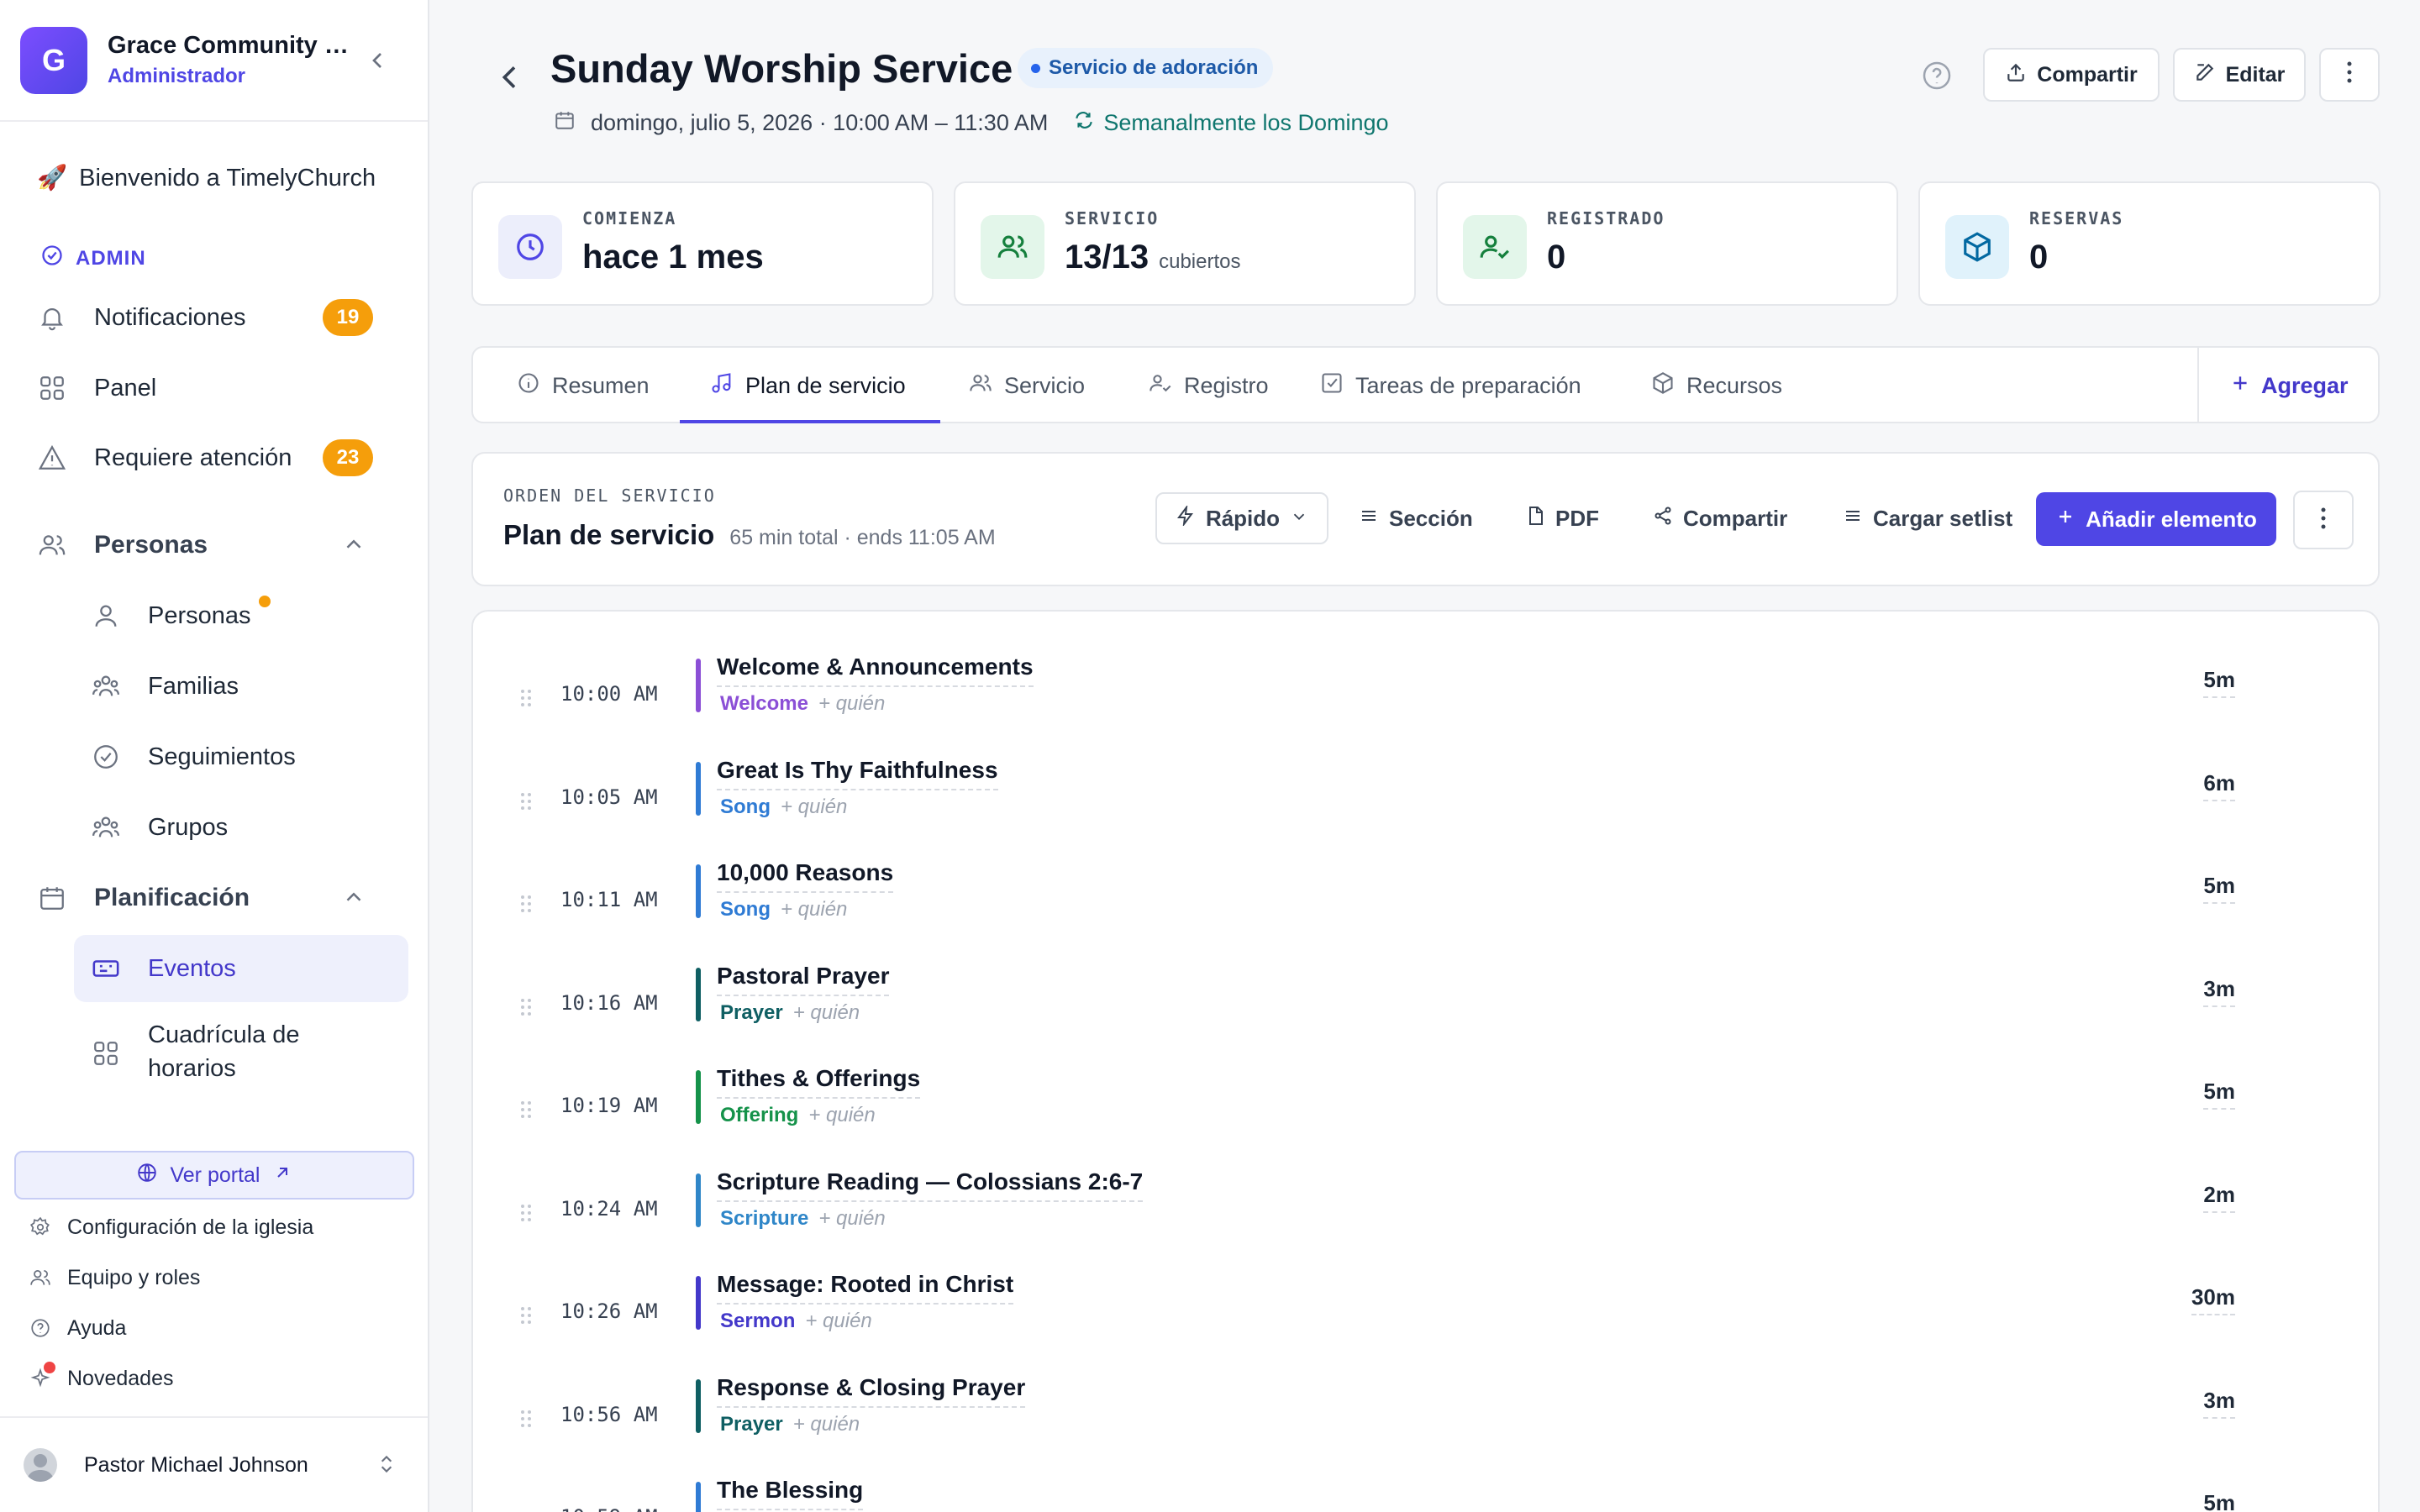  Describe the element at coordinates (250, 1056) in the screenshot. I see `nav-cuadricula: Cuadrícula de horarios` at that location.